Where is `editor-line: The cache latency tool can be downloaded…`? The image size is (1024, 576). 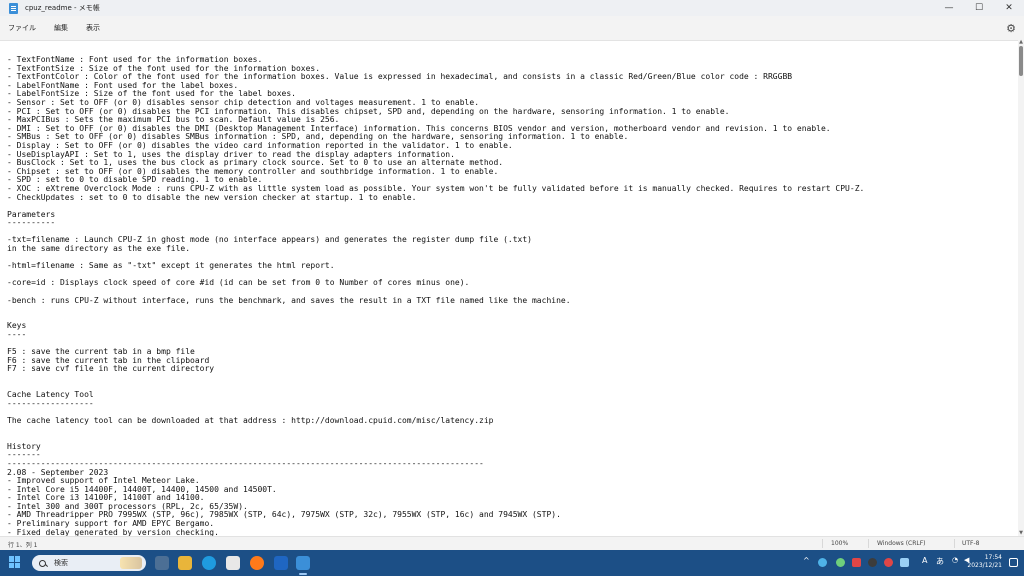 editor-line: The cache latency tool can be downloaded… is located at coordinates (250, 420).